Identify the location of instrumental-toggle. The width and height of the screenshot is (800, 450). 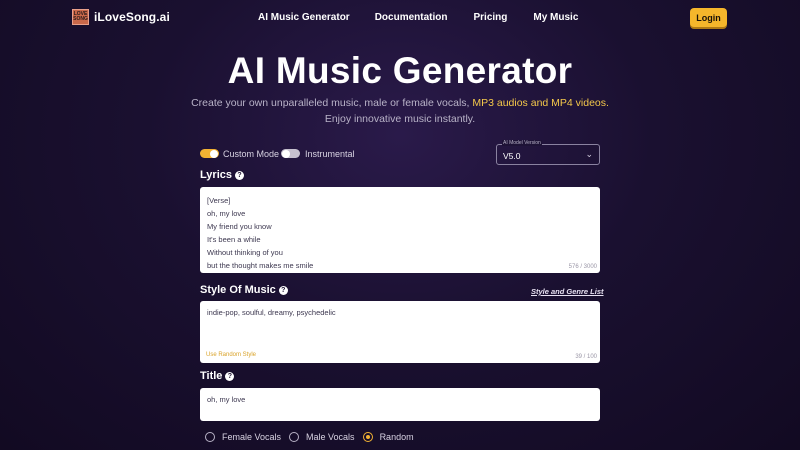
(290, 153).